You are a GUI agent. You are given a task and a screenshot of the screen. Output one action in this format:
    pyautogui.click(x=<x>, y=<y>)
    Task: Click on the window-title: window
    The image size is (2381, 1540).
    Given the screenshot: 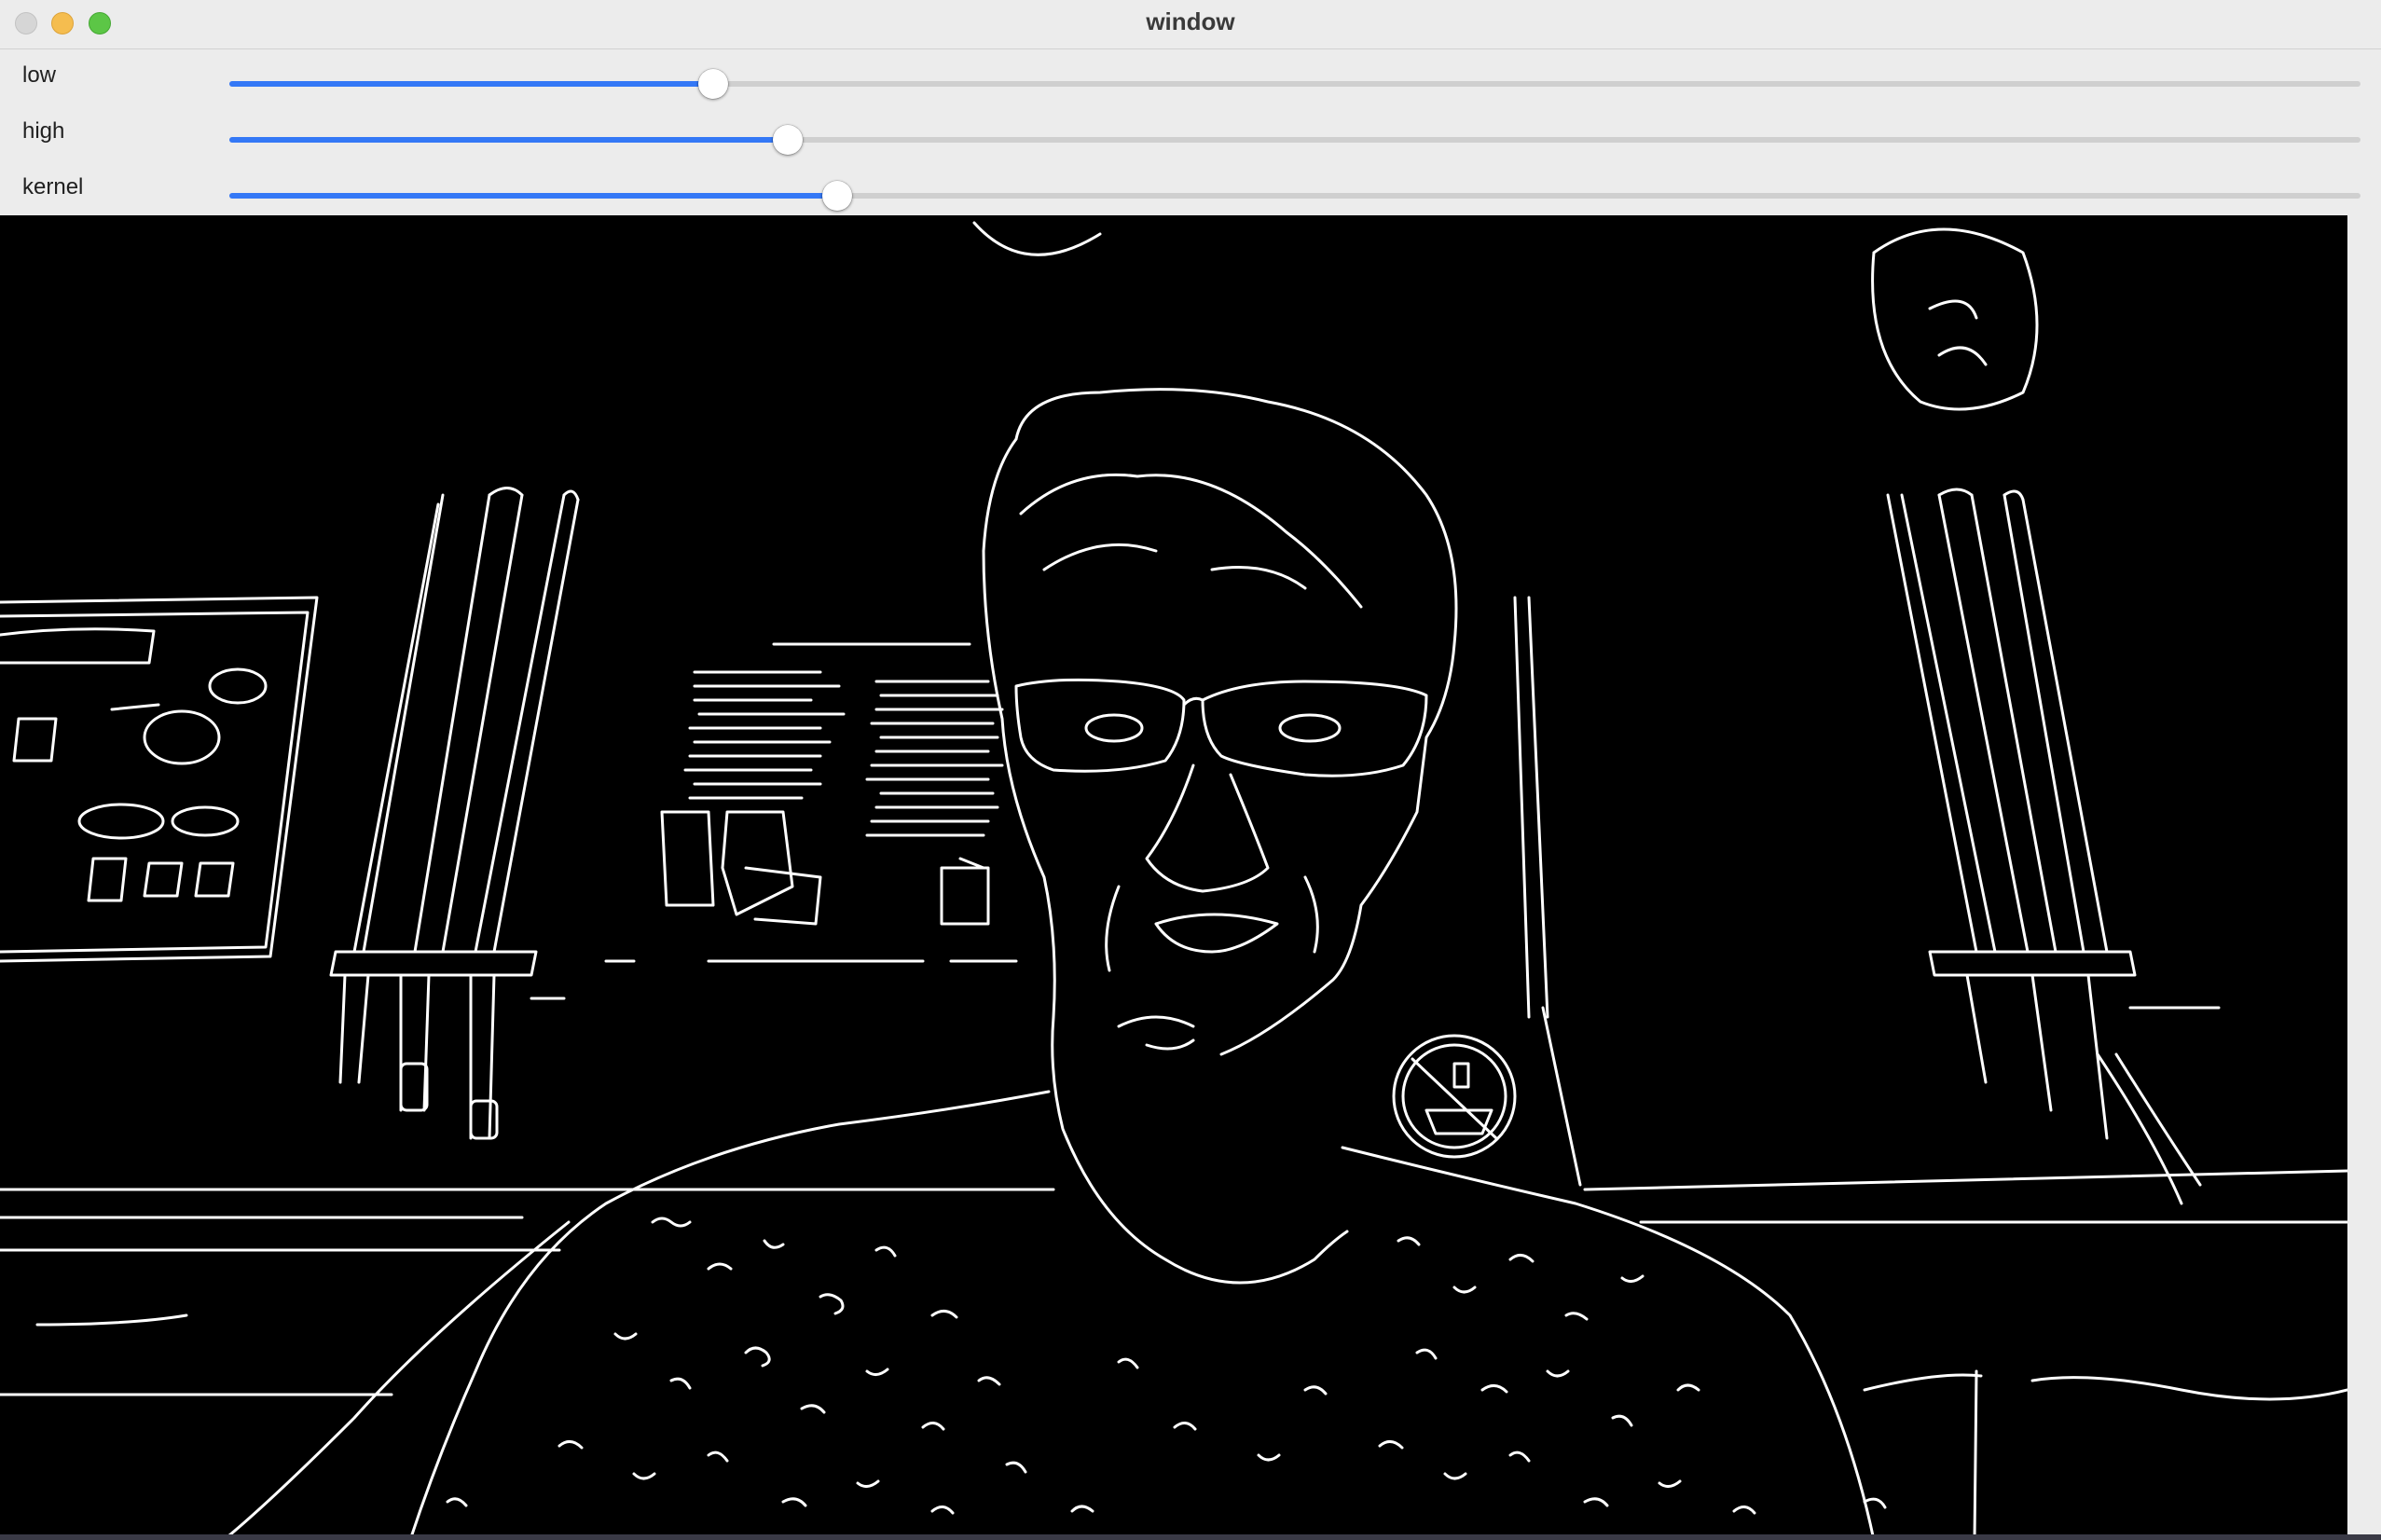 What is the action you would take?
    pyautogui.click(x=1190, y=21)
    